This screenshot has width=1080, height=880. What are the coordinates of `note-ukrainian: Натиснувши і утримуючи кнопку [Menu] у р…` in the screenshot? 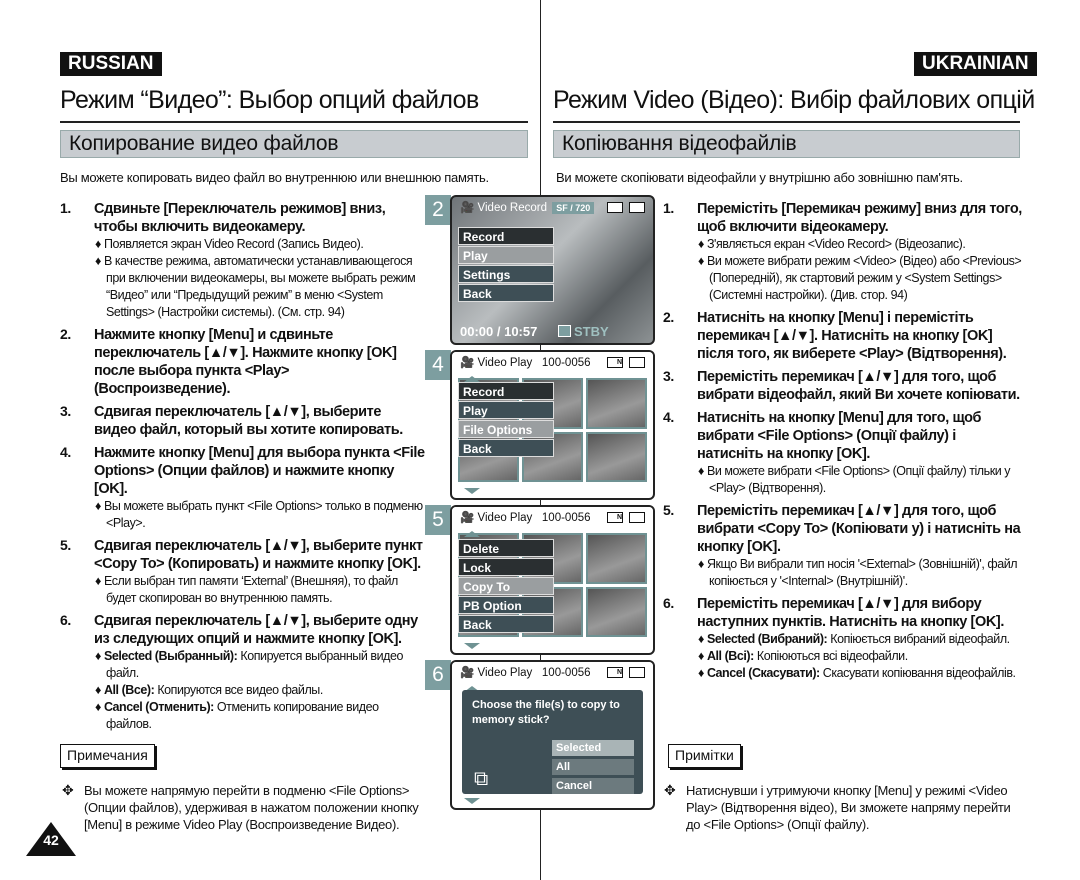 It's located at (848, 807).